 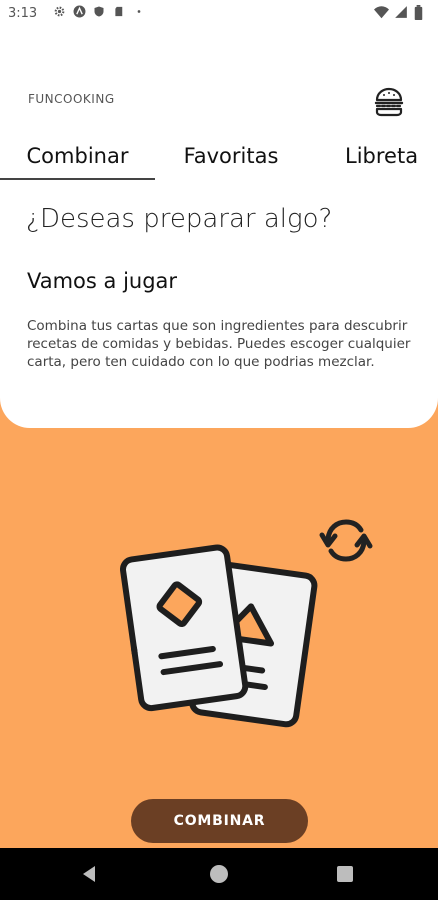 I want to click on app-brand: FUNCOOKING, so click(x=71, y=99).